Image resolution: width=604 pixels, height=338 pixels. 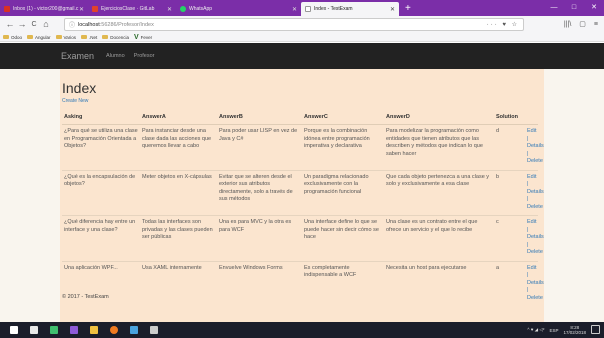 What do you see at coordinates (439, 283) in the screenshot?
I see `cell-answer-d: Necesita un host para ejecutarse` at bounding box center [439, 283].